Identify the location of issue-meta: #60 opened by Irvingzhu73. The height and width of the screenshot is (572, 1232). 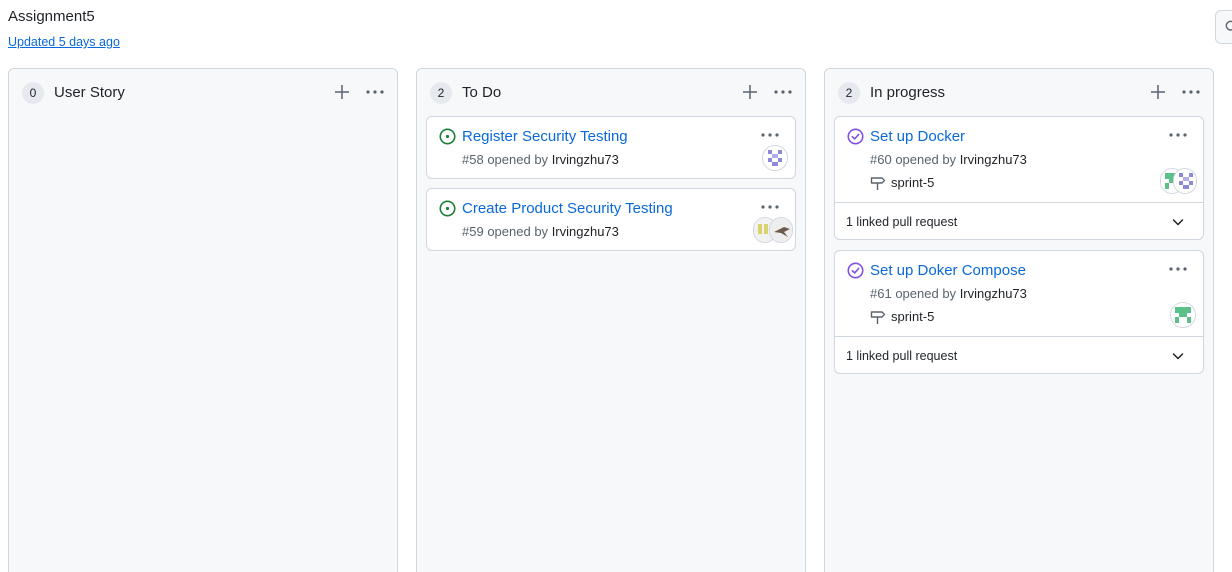
(948, 160).